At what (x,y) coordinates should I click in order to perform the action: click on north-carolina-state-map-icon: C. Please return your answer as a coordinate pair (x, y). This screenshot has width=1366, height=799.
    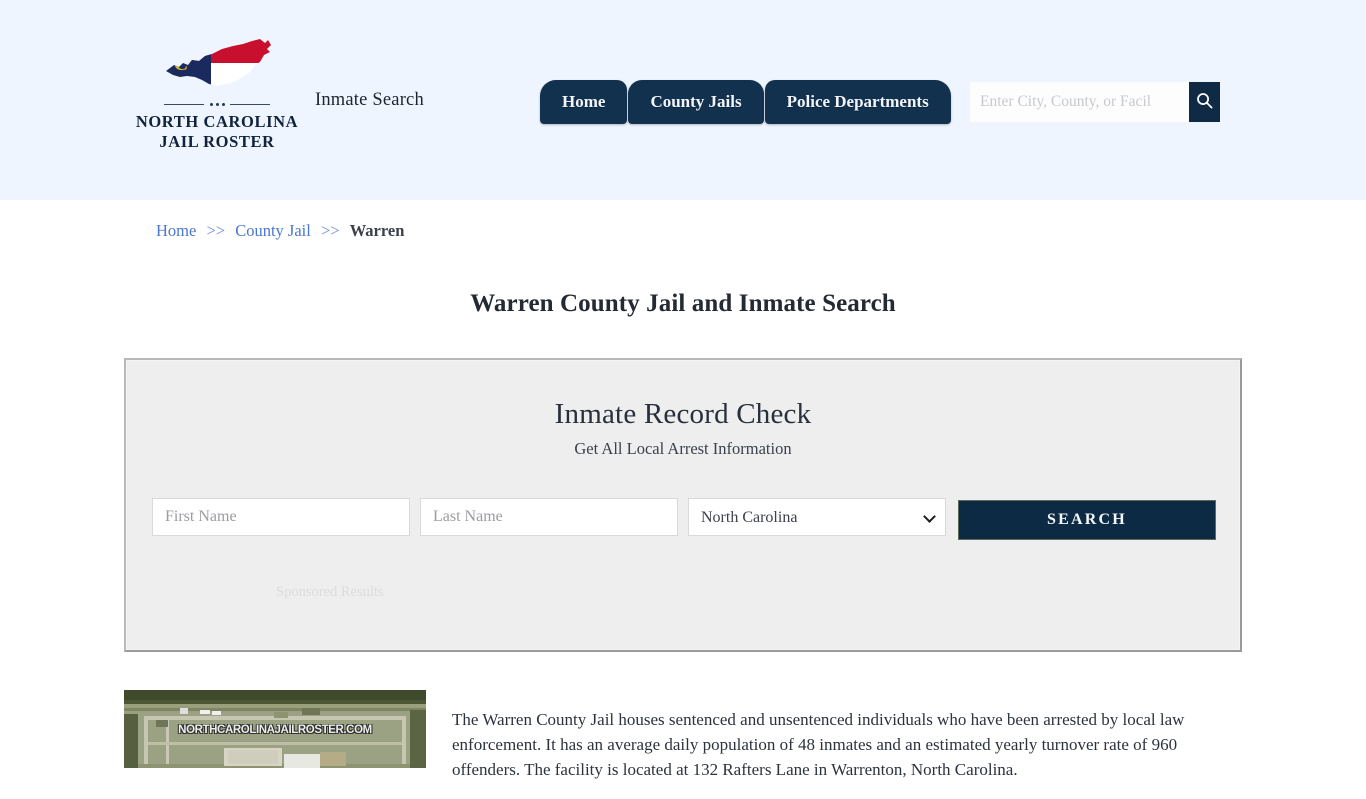
    Looking at the image, I should click on (217, 65).